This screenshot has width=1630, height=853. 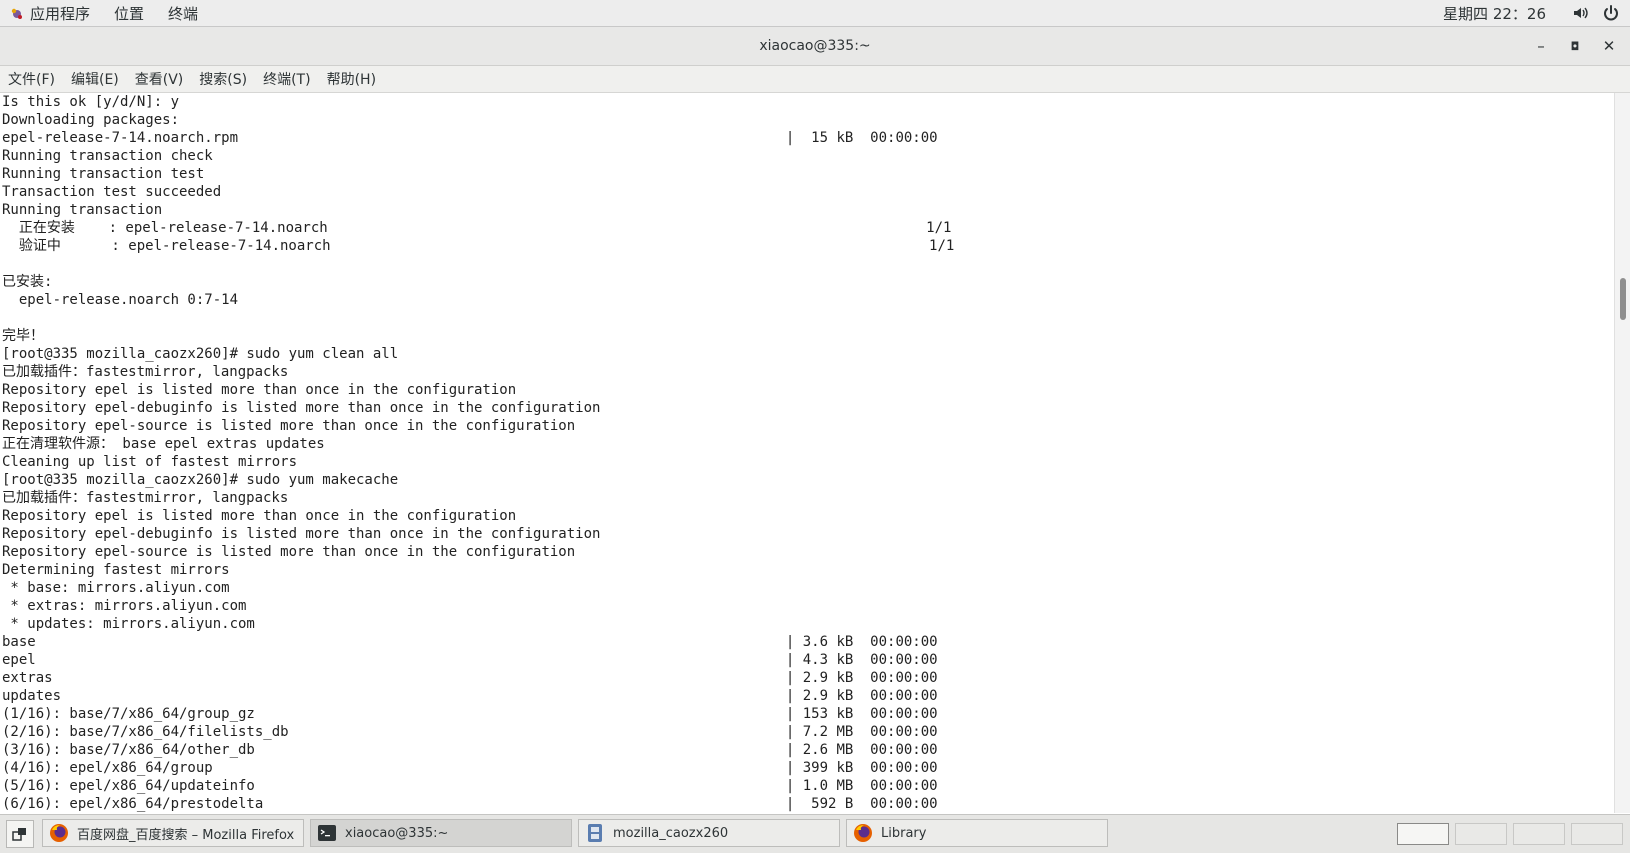 I want to click on terminal-line: extras | 2.9 kB 00:00:00, so click(x=470, y=678).